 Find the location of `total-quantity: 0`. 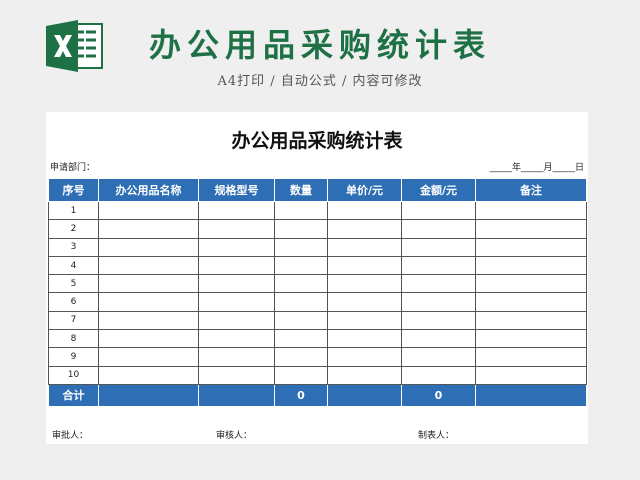

total-quantity: 0 is located at coordinates (301, 395).